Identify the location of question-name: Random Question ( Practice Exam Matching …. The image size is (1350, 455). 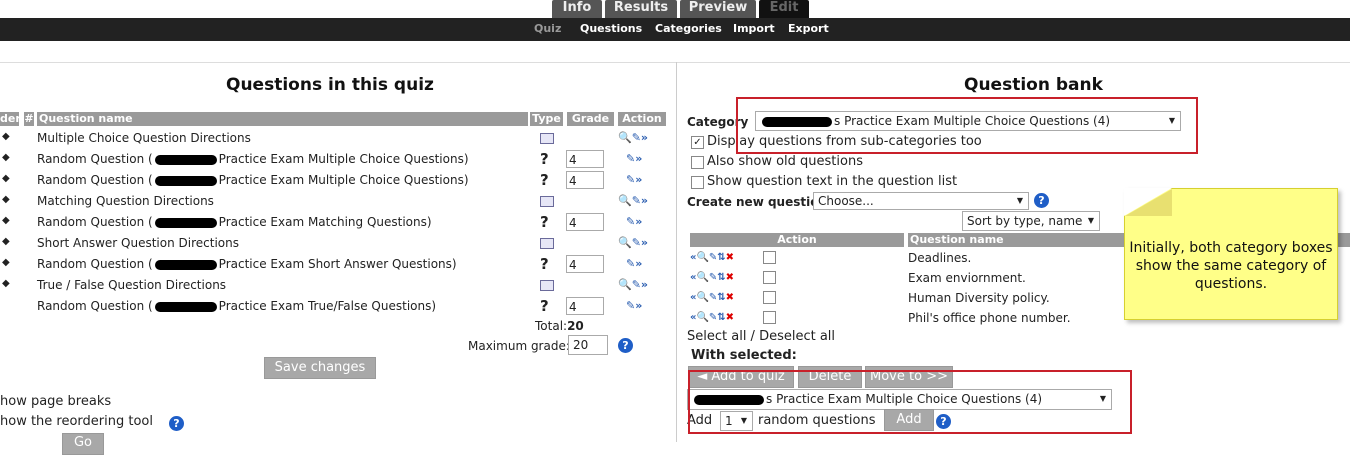
(234, 222).